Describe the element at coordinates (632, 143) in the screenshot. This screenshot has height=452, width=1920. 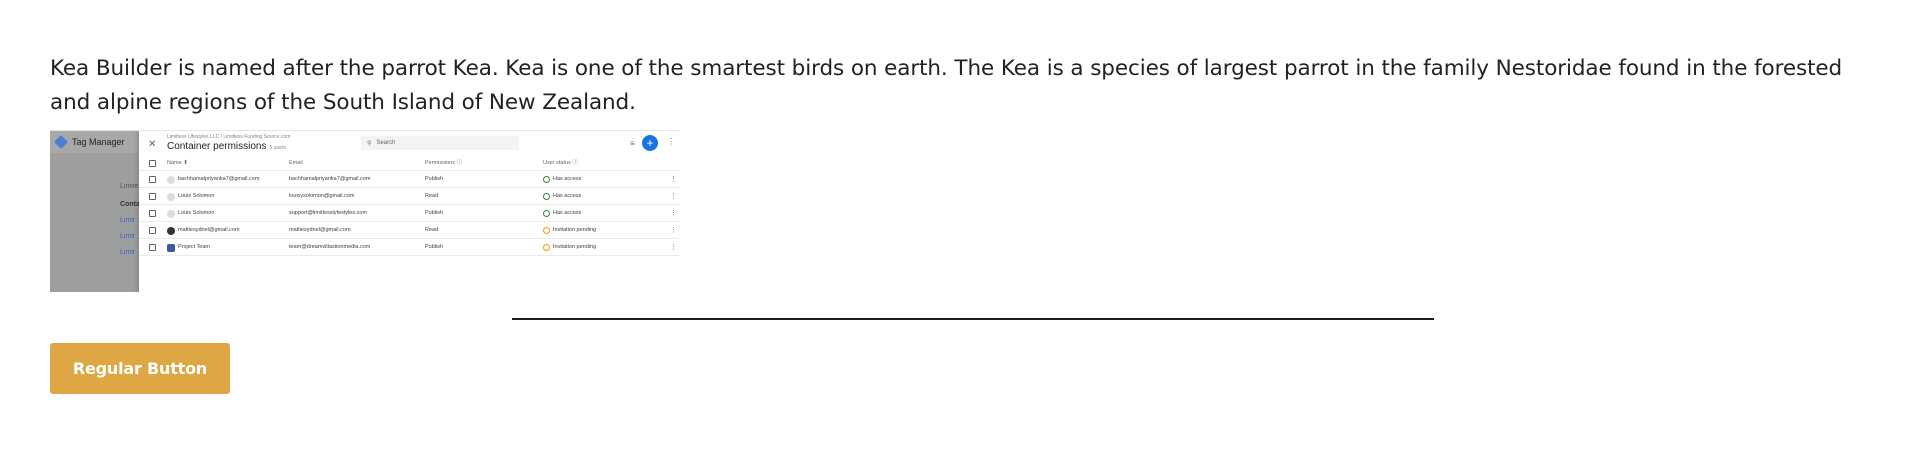
I see `filter-icon: ≡` at that location.